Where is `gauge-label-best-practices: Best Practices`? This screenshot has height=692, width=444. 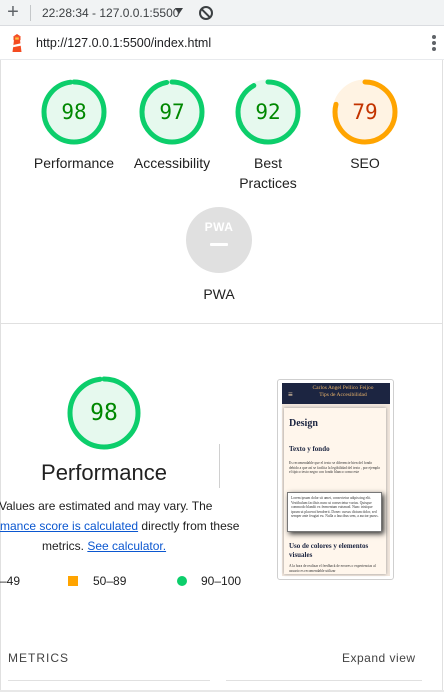
gauge-label-best-practices: Best Practices is located at coordinates (268, 173).